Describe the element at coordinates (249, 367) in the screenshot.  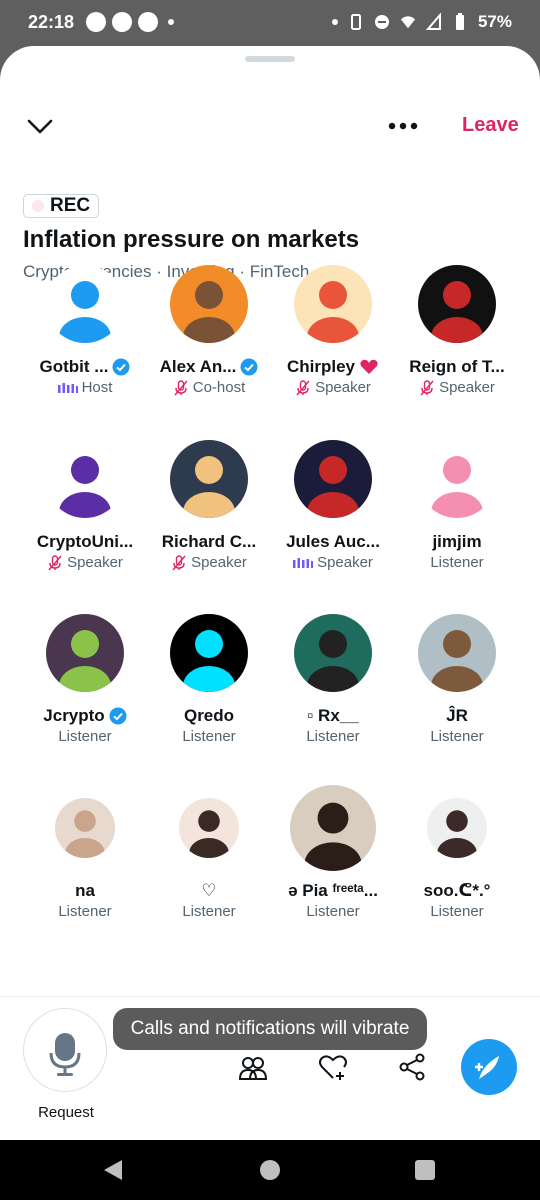
I see `verified-badge-icon` at that location.